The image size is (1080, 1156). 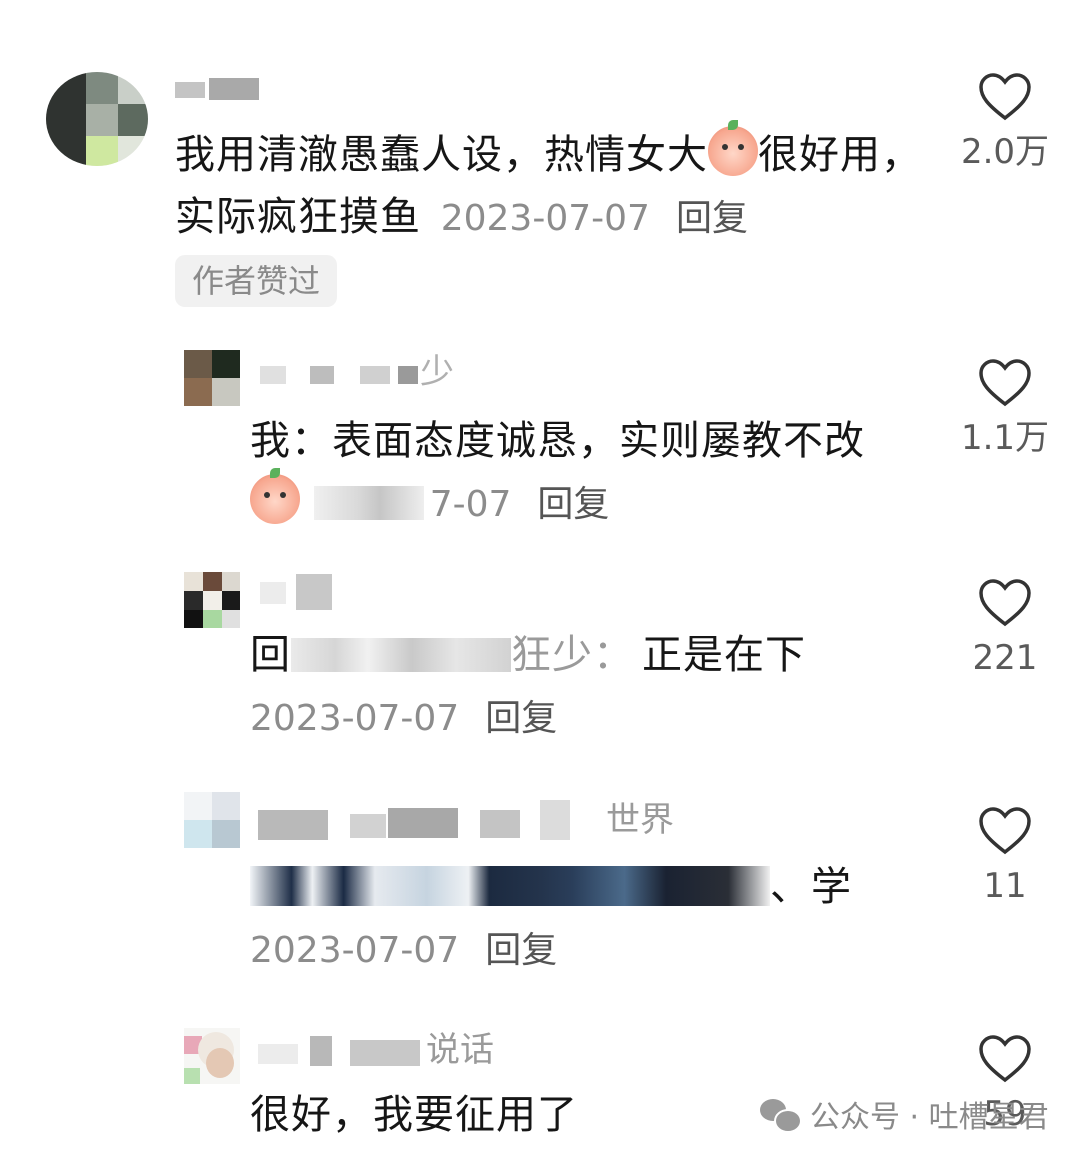 I want to click on username-blurred: 少, so click(x=365, y=372).